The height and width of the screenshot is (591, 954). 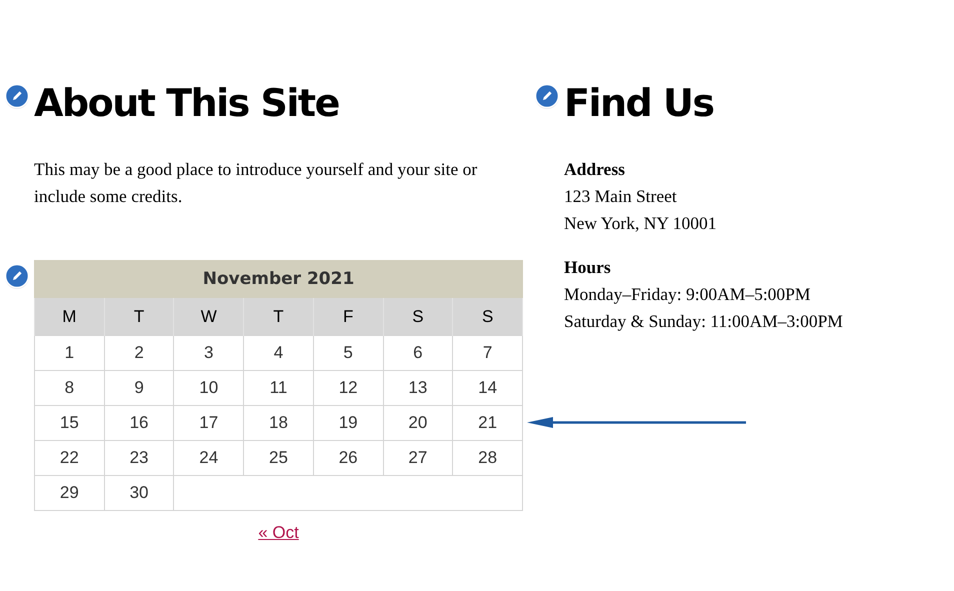 I want to click on calendar-day: 14, so click(x=487, y=387).